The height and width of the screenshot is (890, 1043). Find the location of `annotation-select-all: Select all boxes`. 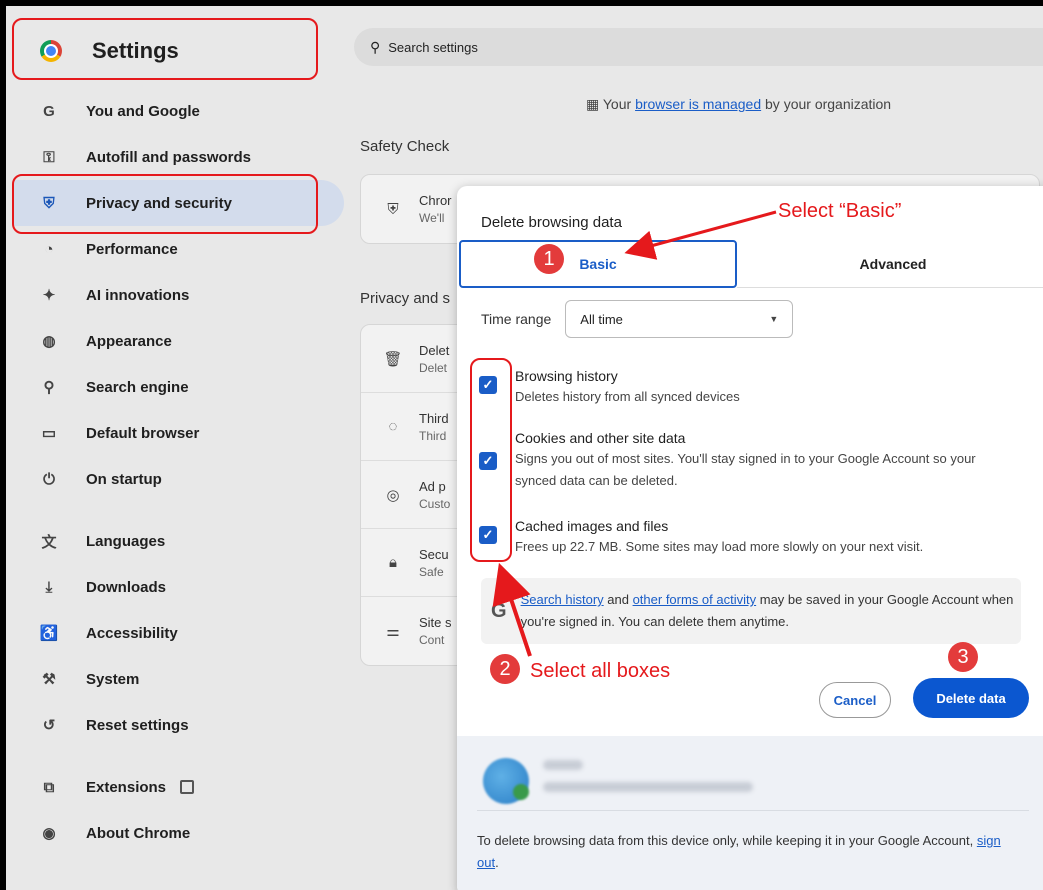

annotation-select-all: Select all boxes is located at coordinates (600, 671).